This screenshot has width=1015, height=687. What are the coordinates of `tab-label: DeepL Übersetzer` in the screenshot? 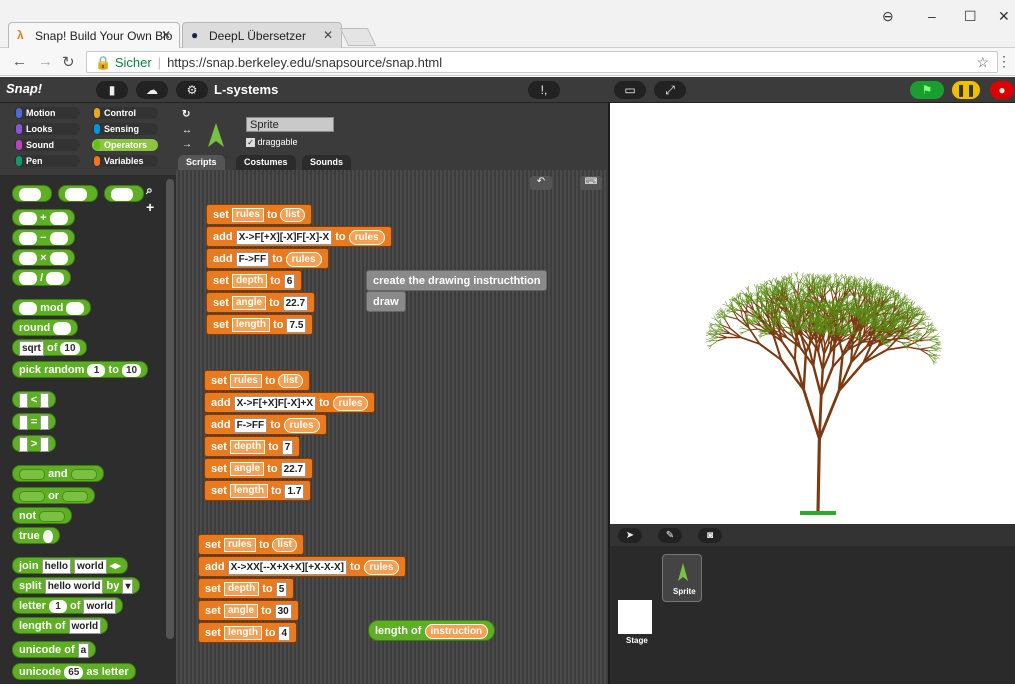 It's located at (257, 36).